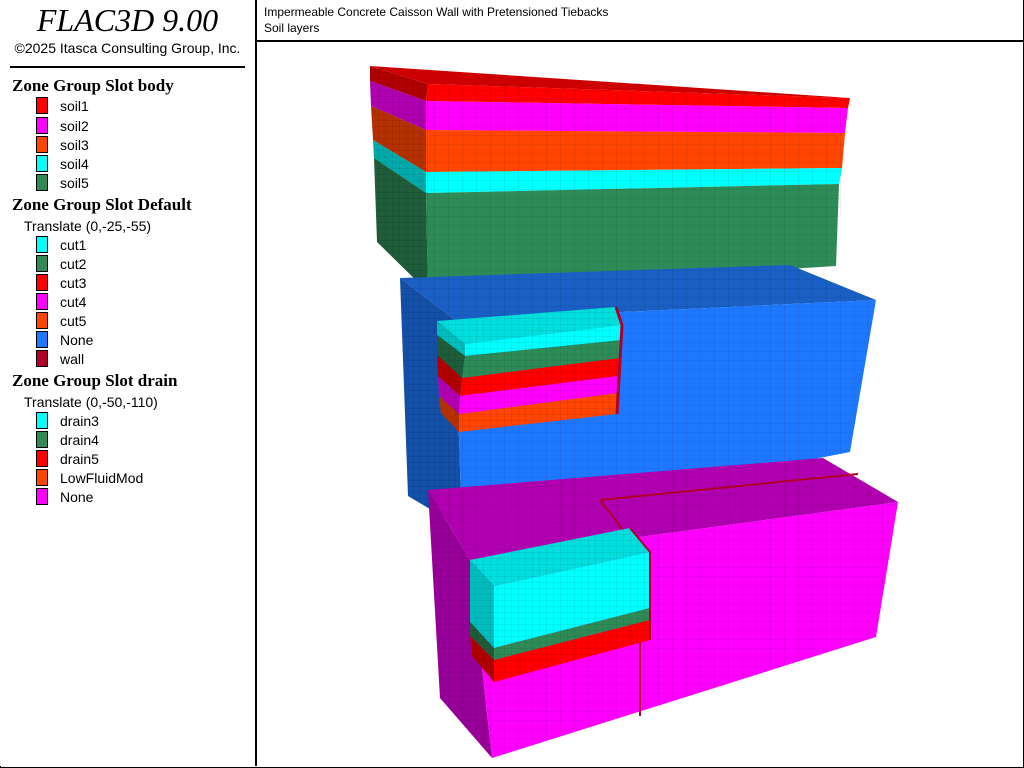  I want to click on body-block, so click(610, 179).